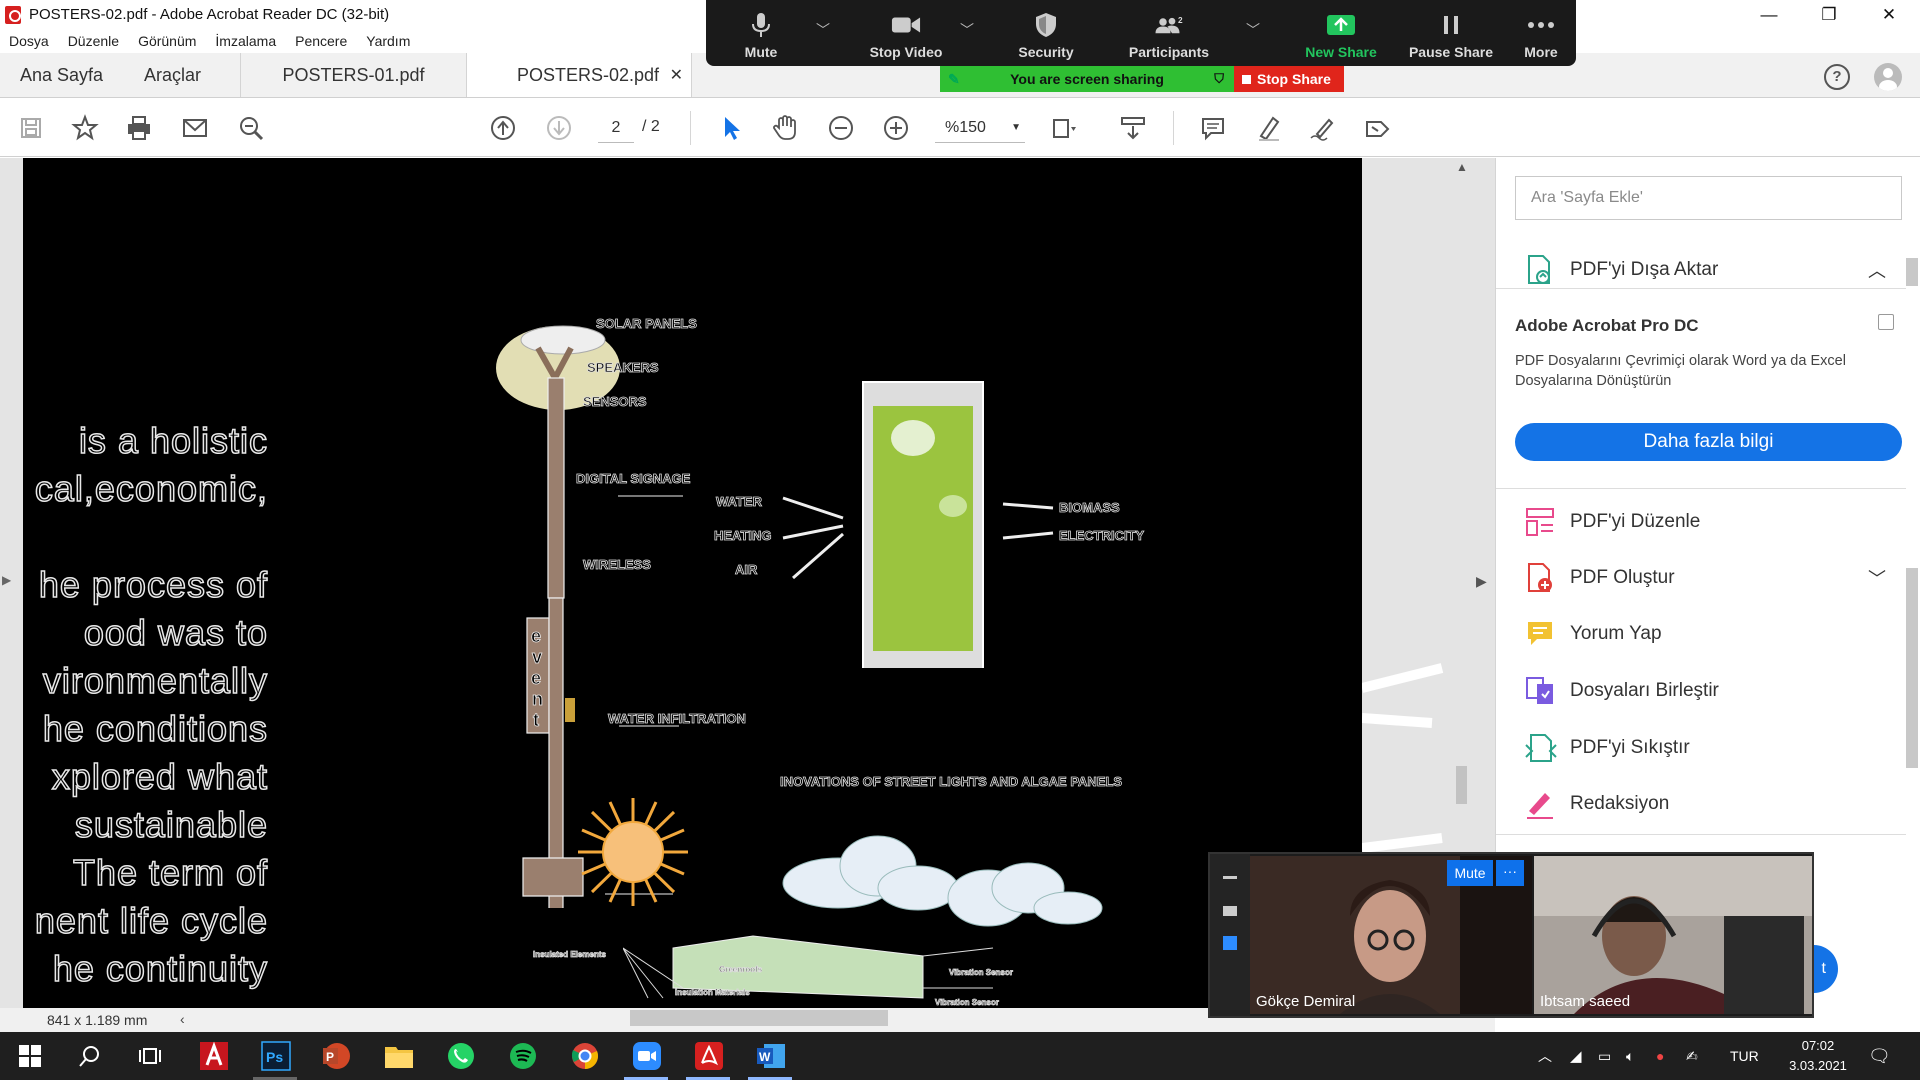  I want to click on volume-icon: 🔈︎, so click(1630, 1056).